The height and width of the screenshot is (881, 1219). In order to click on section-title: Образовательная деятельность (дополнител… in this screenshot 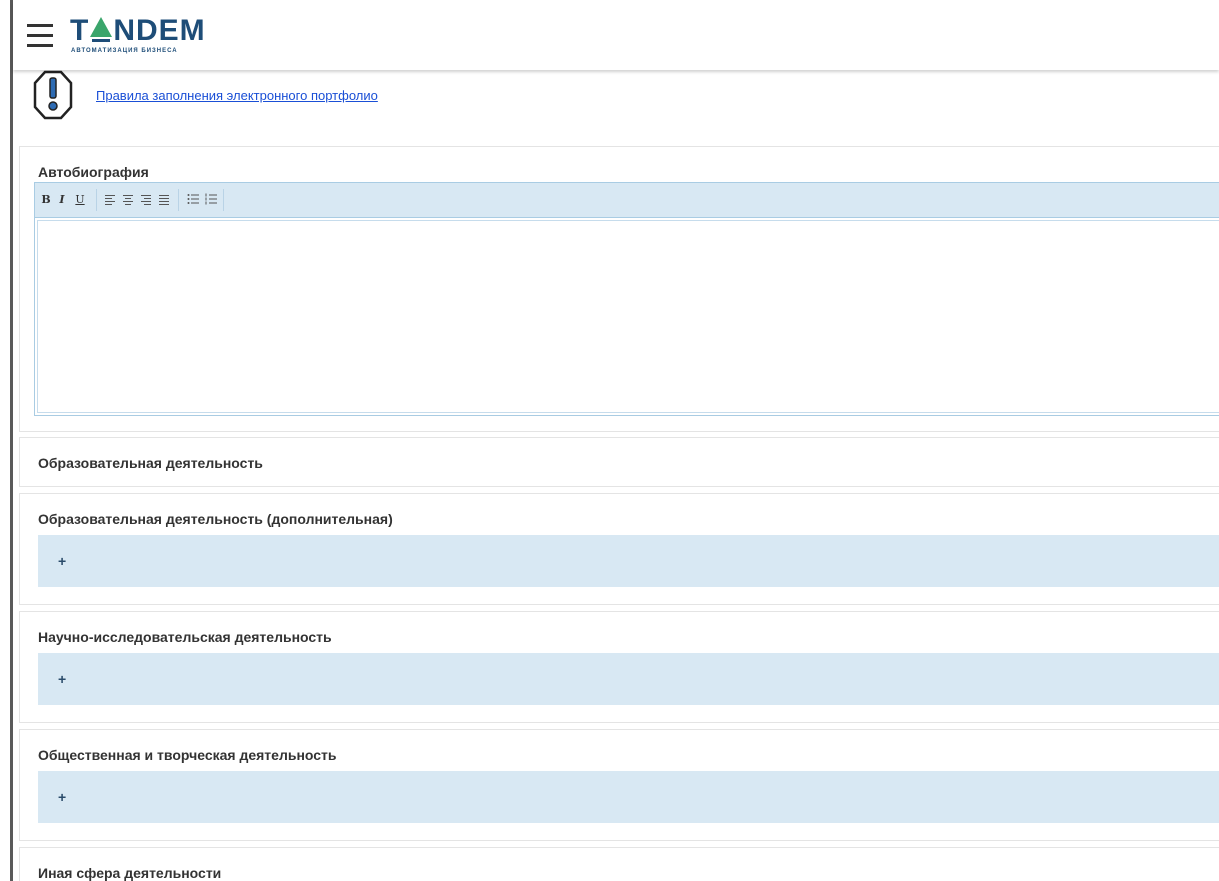, I will do `click(215, 519)`.